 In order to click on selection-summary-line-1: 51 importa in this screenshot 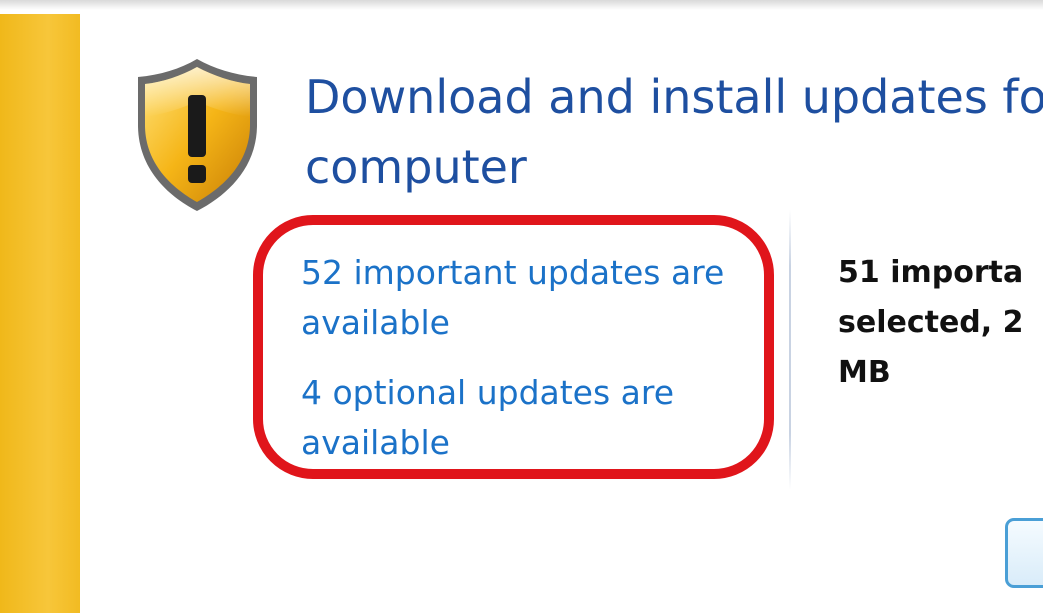, I will do `click(931, 272)`.